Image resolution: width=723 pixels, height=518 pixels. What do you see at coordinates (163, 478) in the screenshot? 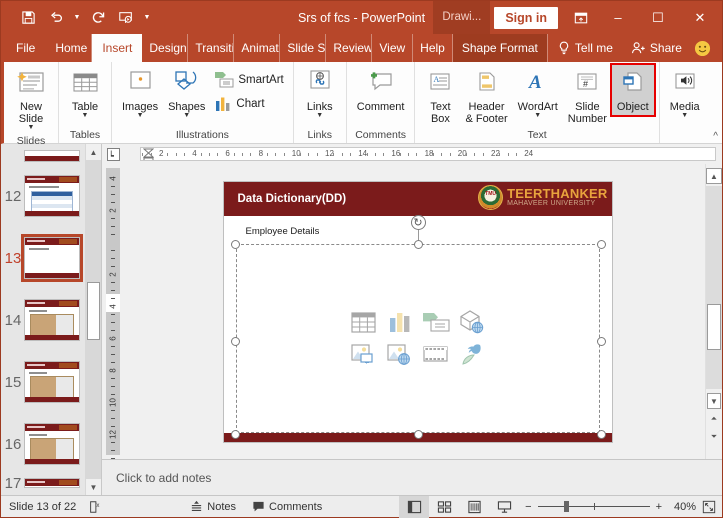
I see `notes-placeholder: Click to add notes` at bounding box center [163, 478].